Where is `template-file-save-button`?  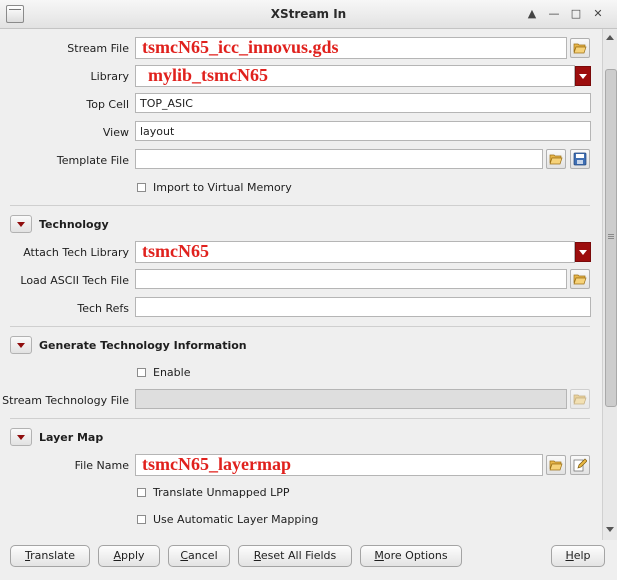 template-file-save-button is located at coordinates (580, 159).